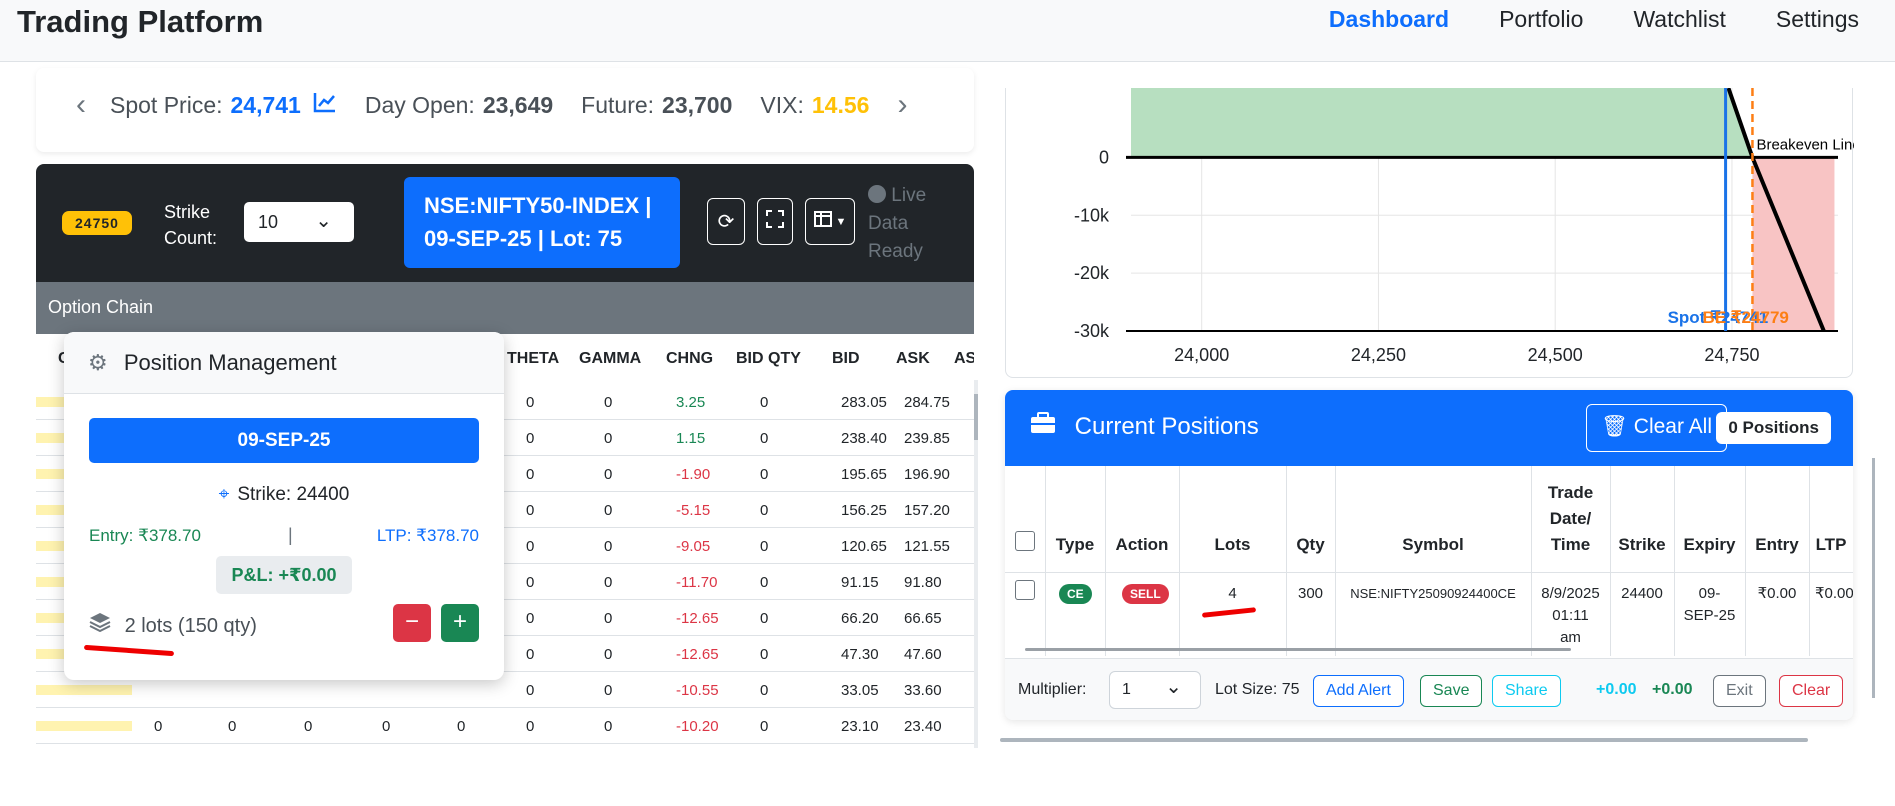 This screenshot has height=806, width=1895. What do you see at coordinates (1075, 594) in the screenshot?
I see `type-badge: CE` at bounding box center [1075, 594].